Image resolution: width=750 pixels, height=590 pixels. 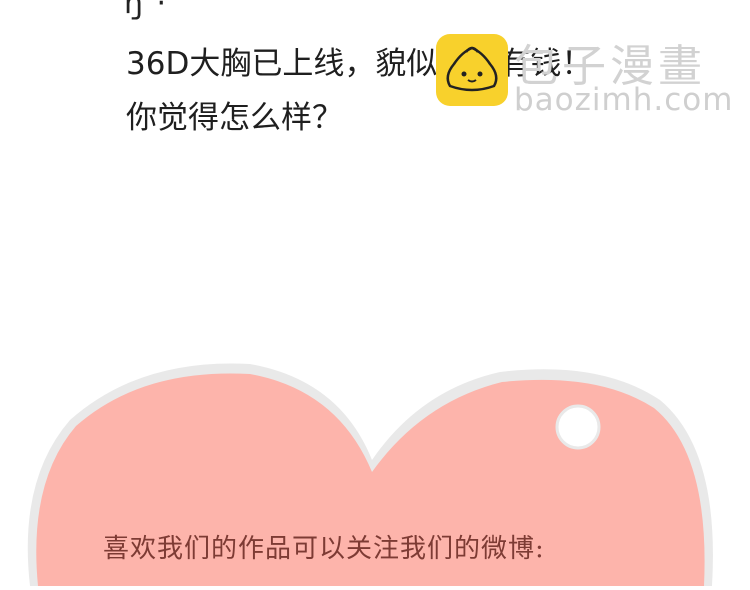 What do you see at coordinates (472, 70) in the screenshot?
I see `bun-mascot-icon` at bounding box center [472, 70].